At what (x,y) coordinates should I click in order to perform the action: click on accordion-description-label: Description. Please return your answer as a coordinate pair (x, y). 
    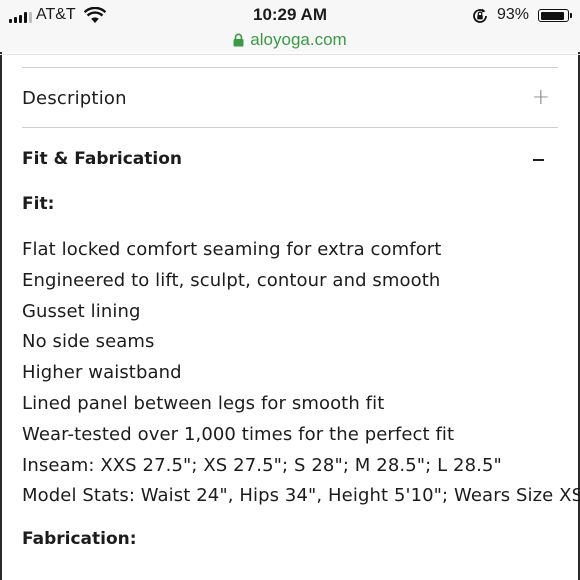
    Looking at the image, I should click on (74, 98).